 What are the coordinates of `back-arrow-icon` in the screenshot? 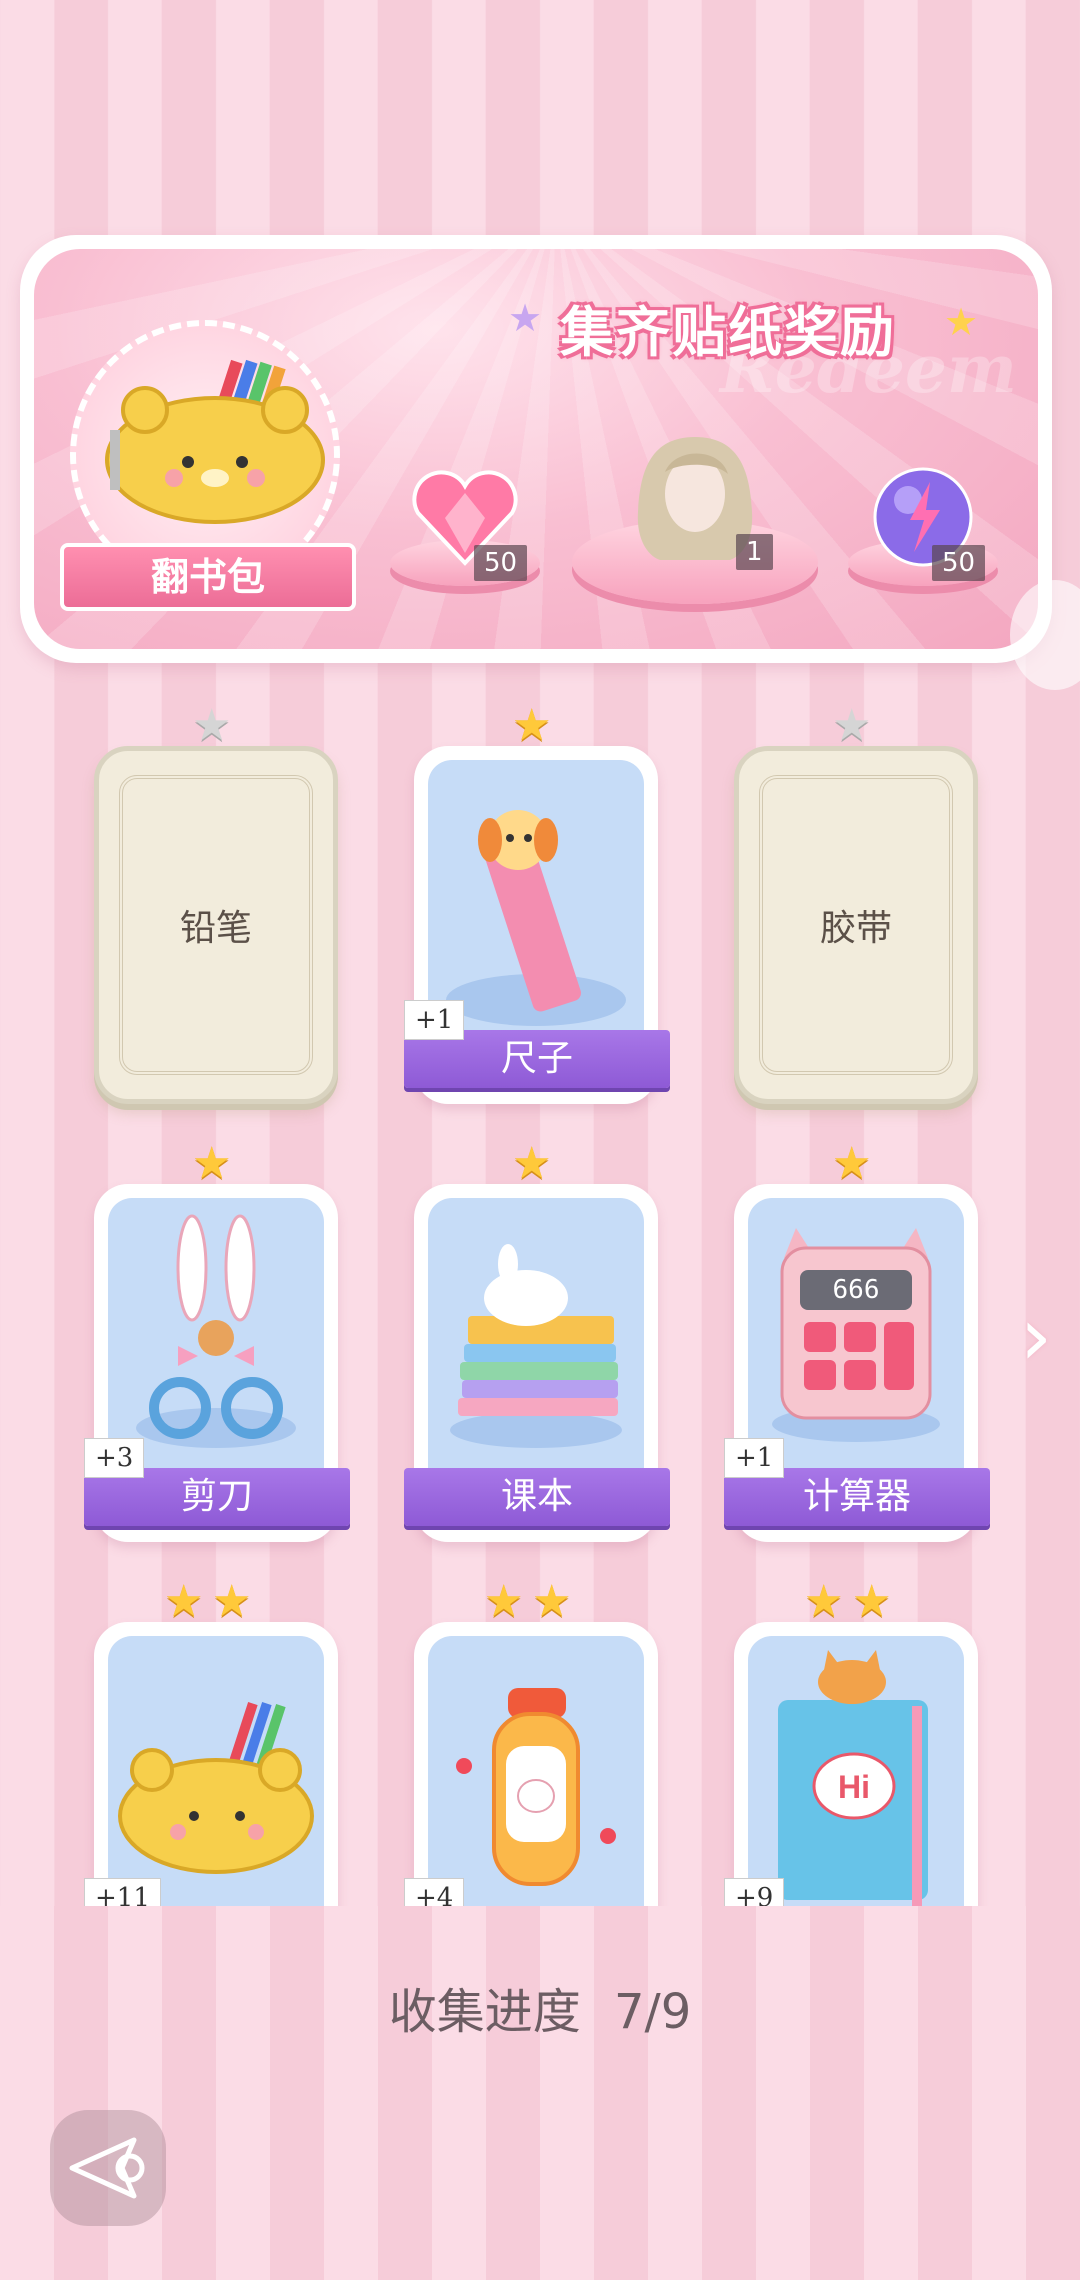 It's located at (107, 2168).